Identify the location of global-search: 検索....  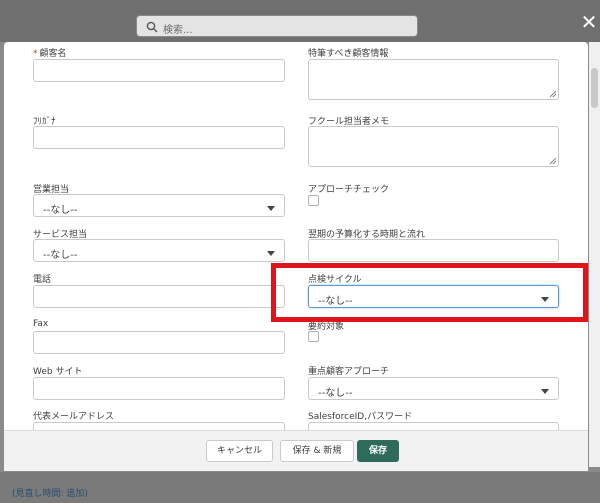
(277, 26).